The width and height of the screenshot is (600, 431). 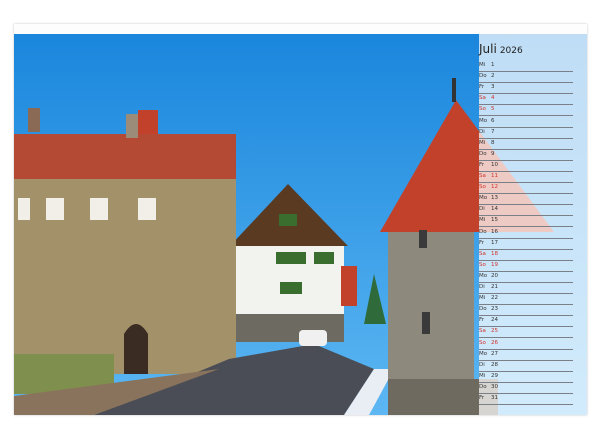 What do you see at coordinates (494, 331) in the screenshot?
I see `day-number: 25` at bounding box center [494, 331].